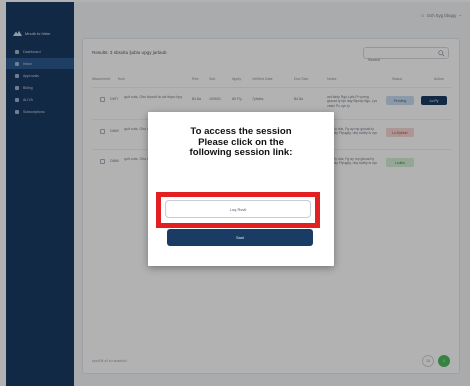 Image resolution: width=470 pixels, height=386 pixels. What do you see at coordinates (240, 237) in the screenshot?
I see `primary-button: Sanl` at bounding box center [240, 237].